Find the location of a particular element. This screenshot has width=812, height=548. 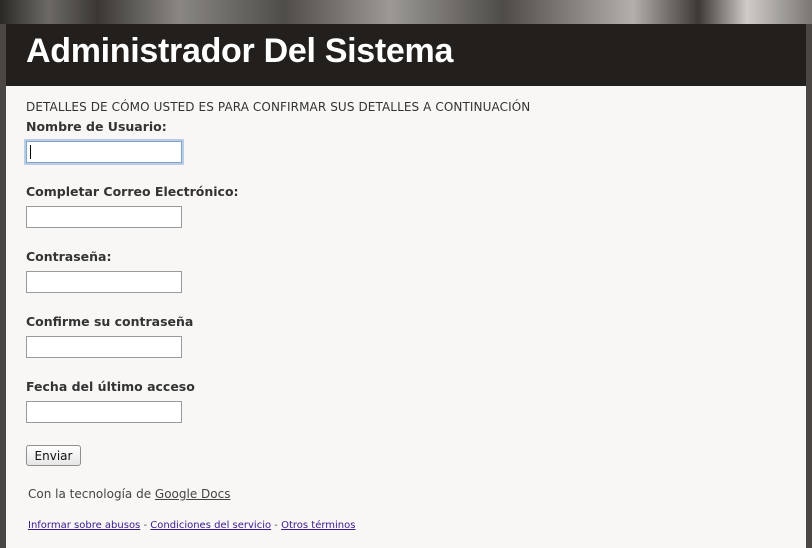

email-input is located at coordinates (104, 217).